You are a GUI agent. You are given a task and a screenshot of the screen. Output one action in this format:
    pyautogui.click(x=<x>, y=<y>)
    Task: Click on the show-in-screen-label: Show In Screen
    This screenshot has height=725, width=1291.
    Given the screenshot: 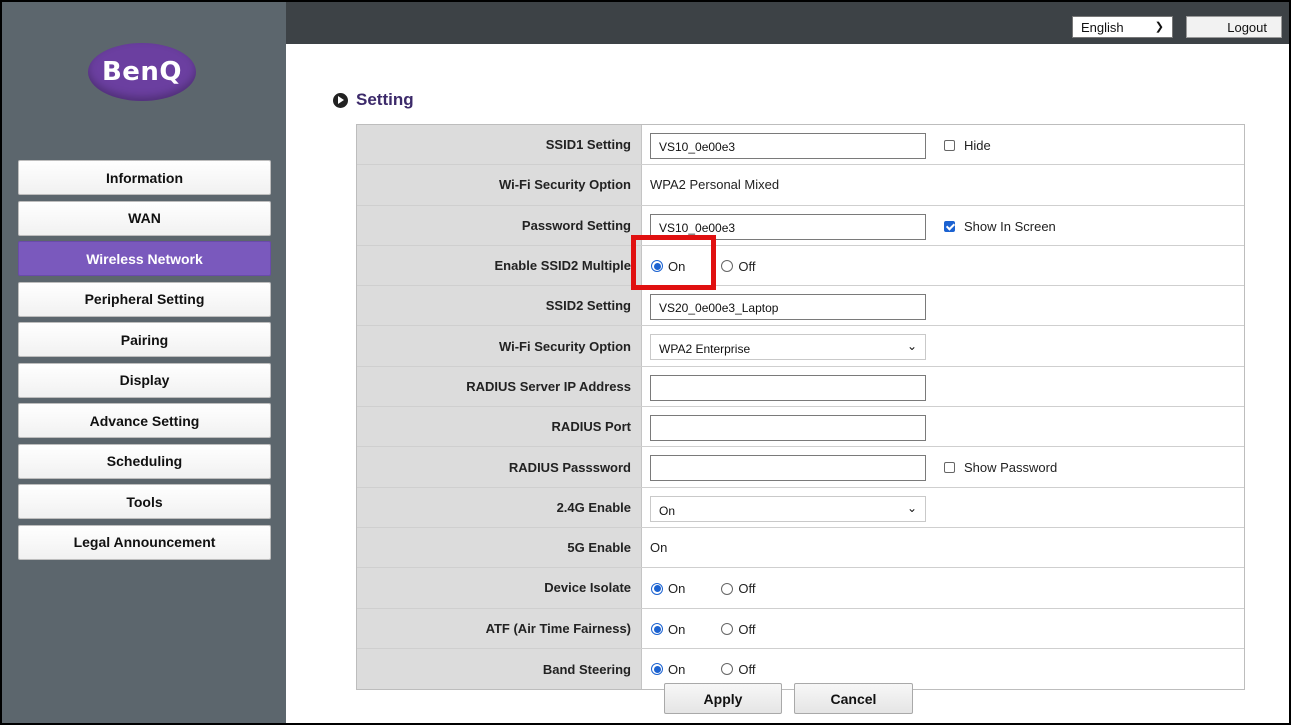 What is the action you would take?
    pyautogui.click(x=1010, y=226)
    